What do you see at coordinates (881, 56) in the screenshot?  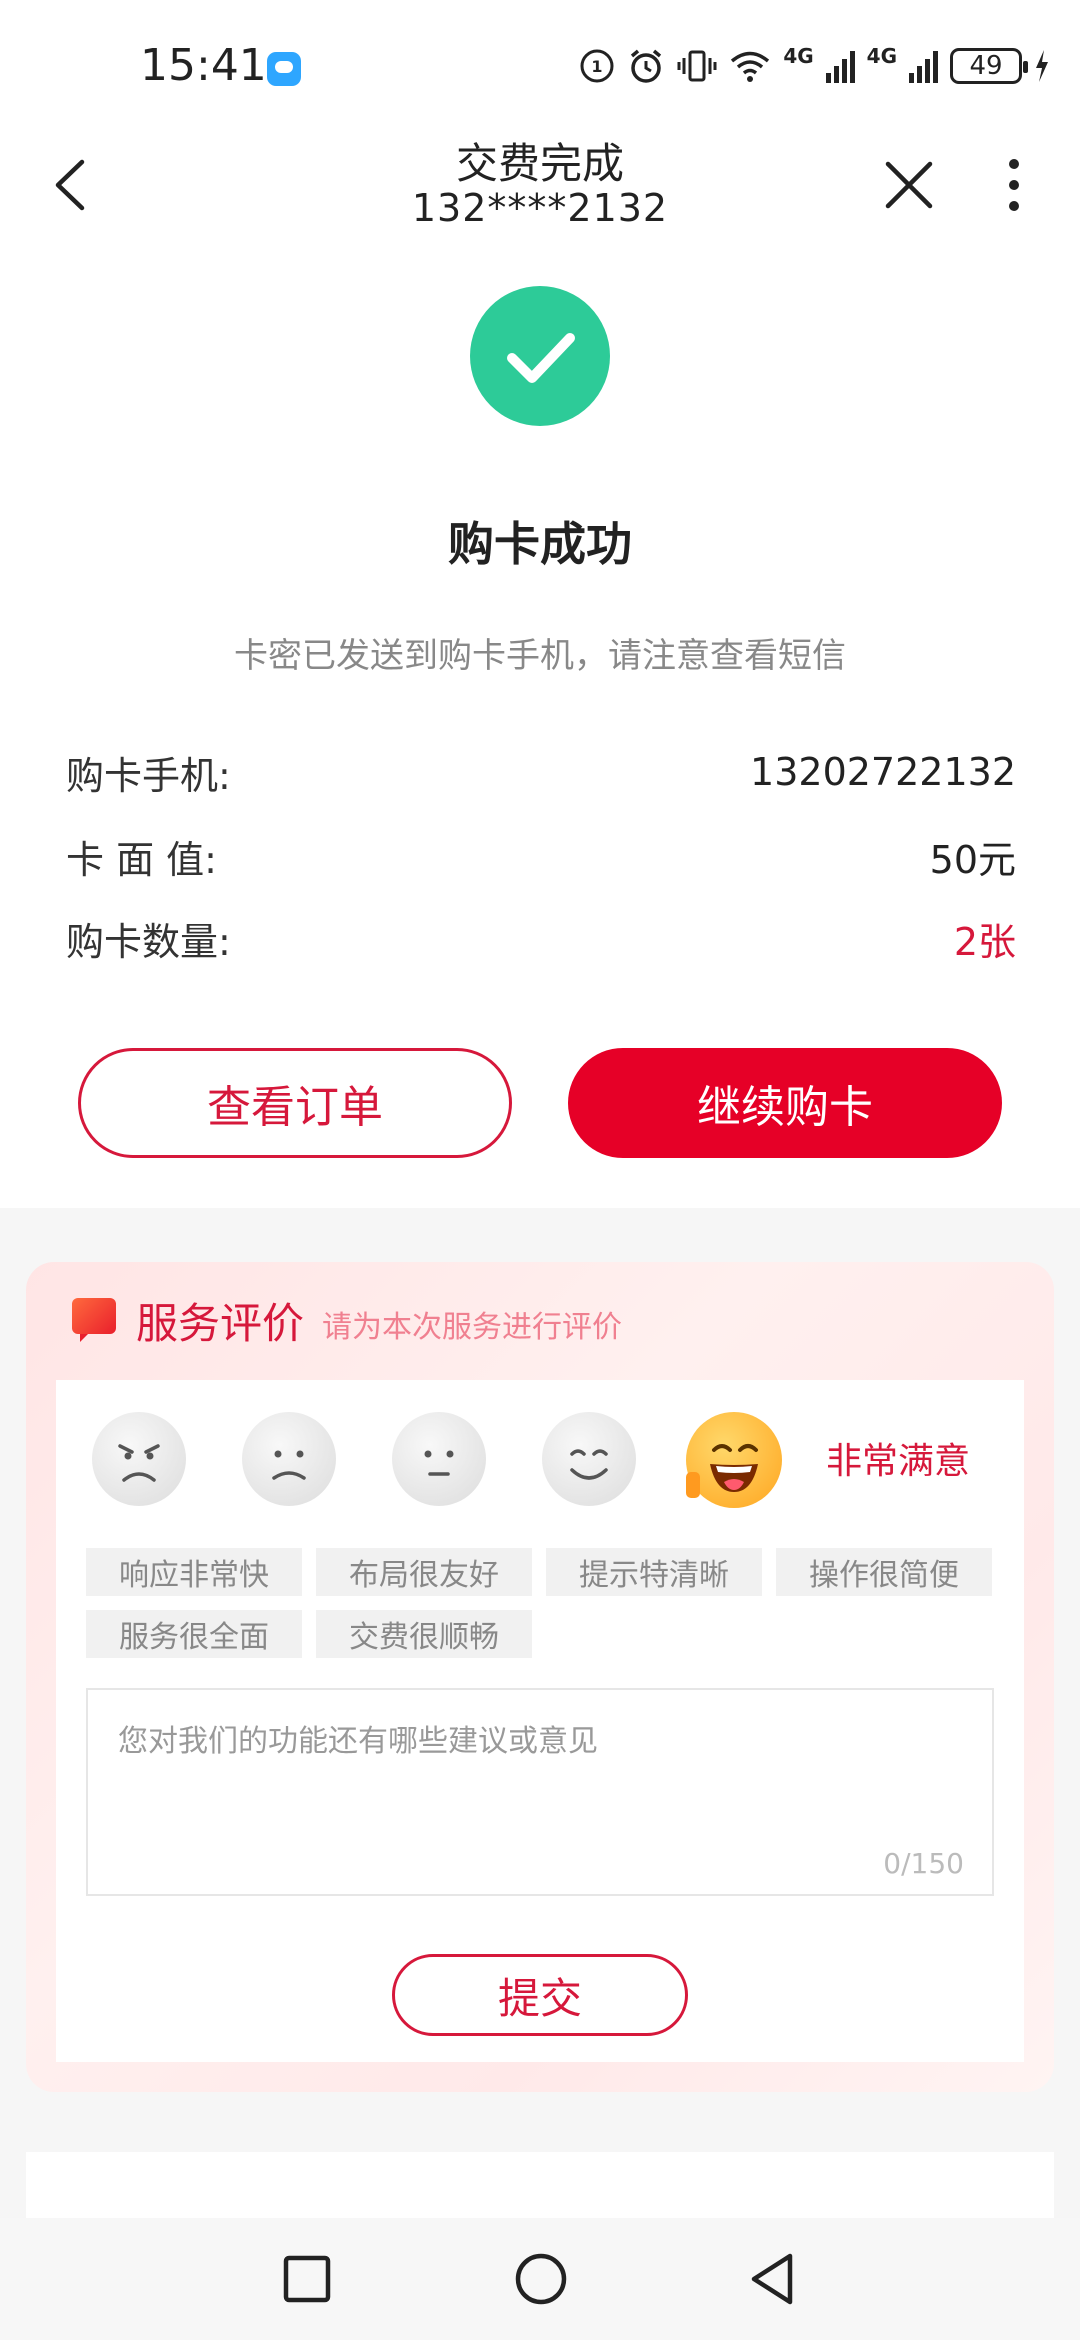 I see `network-type-2: 4G` at bounding box center [881, 56].